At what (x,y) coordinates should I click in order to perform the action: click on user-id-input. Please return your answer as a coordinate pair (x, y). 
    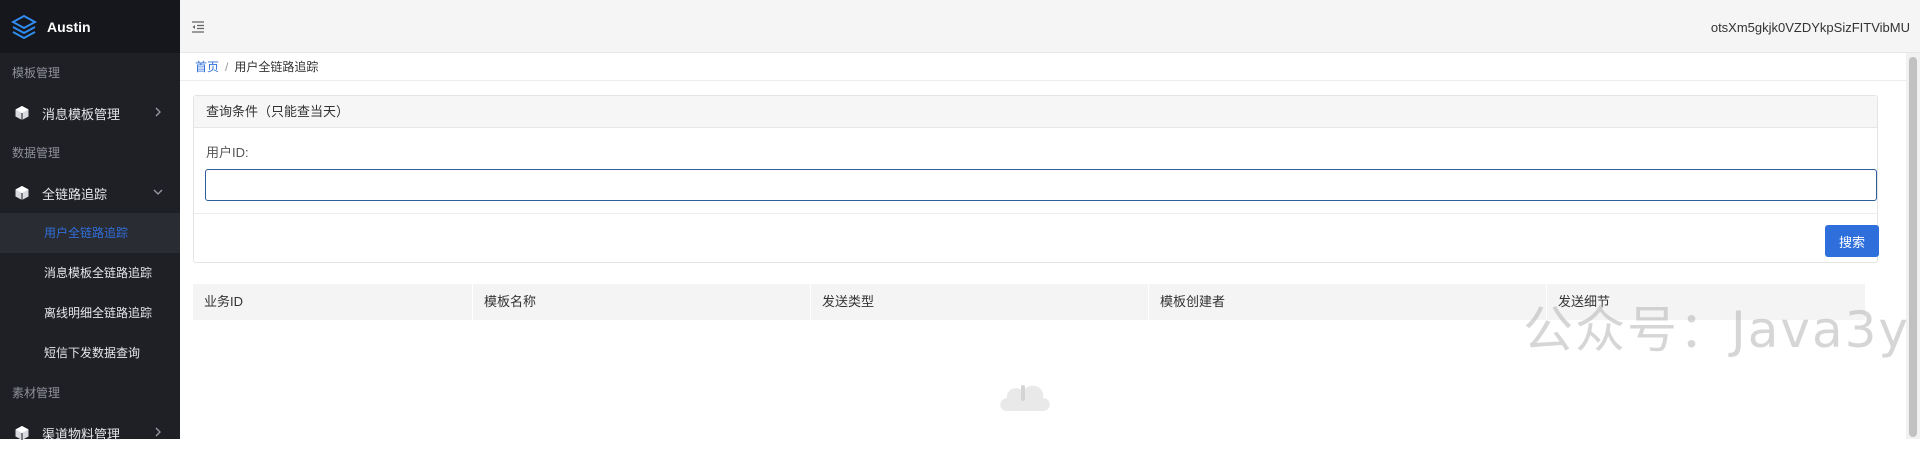
    Looking at the image, I should click on (1041, 185).